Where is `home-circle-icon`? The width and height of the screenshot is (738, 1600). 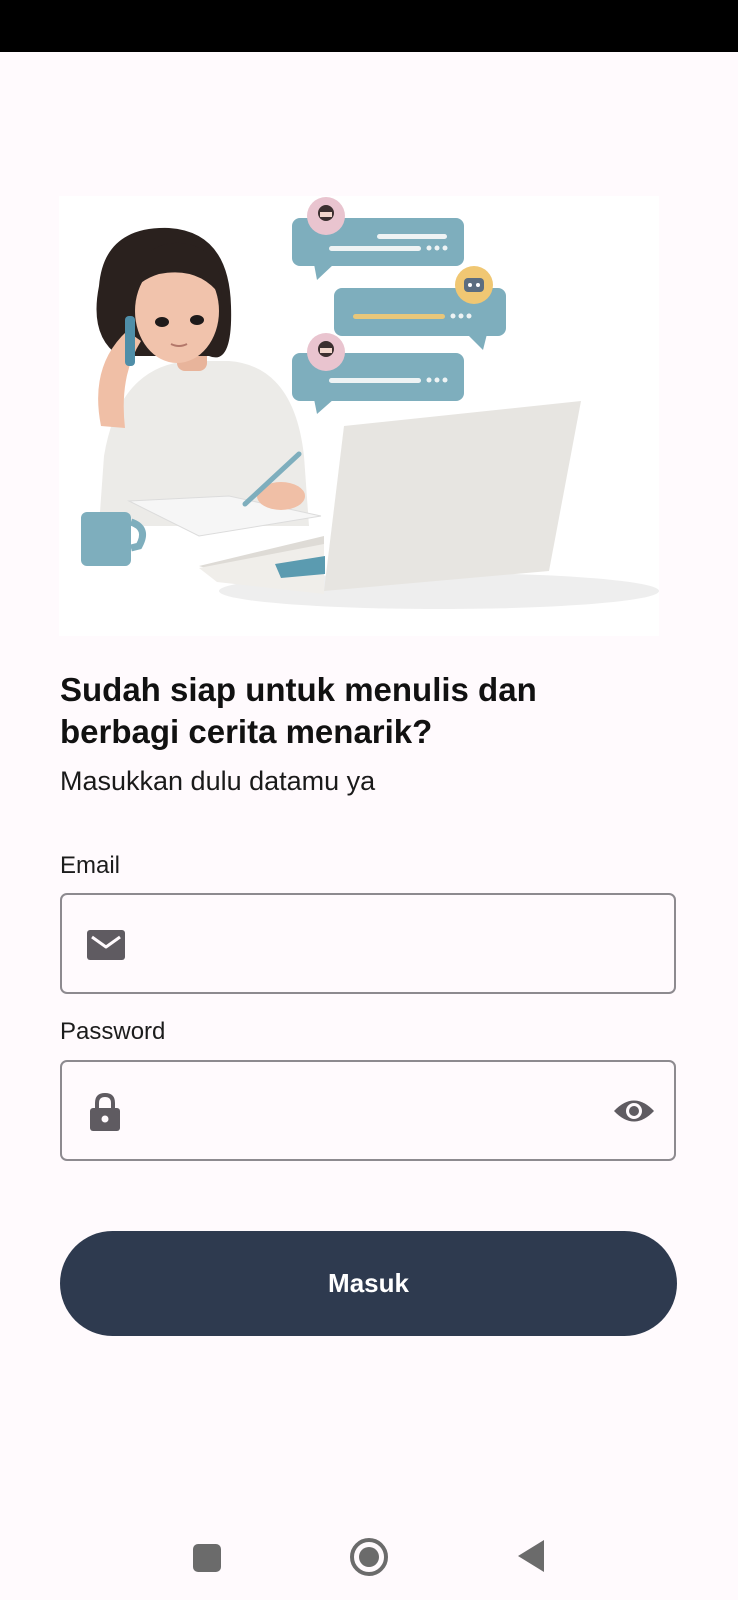 home-circle-icon is located at coordinates (369, 1559).